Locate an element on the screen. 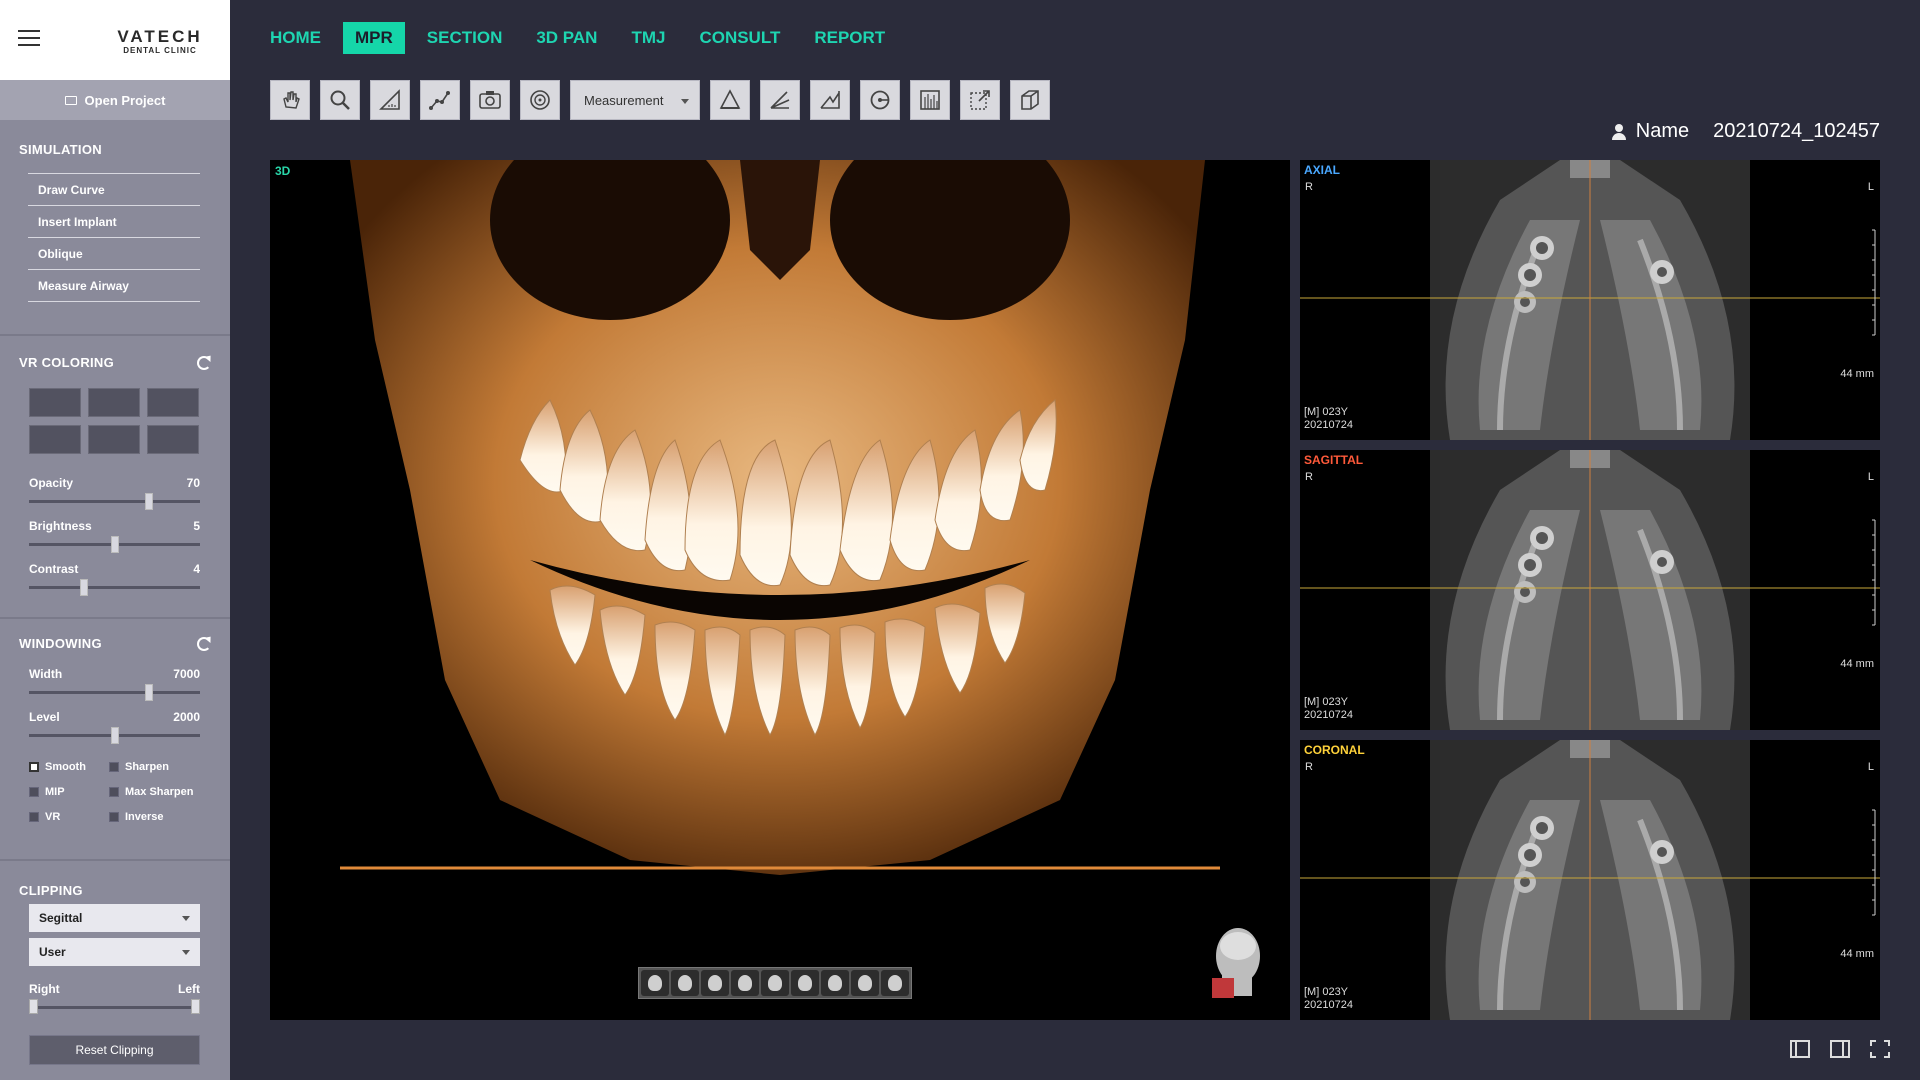 This screenshot has height=1080, width=1920. orientation-head-icon is located at coordinates (1236, 962).